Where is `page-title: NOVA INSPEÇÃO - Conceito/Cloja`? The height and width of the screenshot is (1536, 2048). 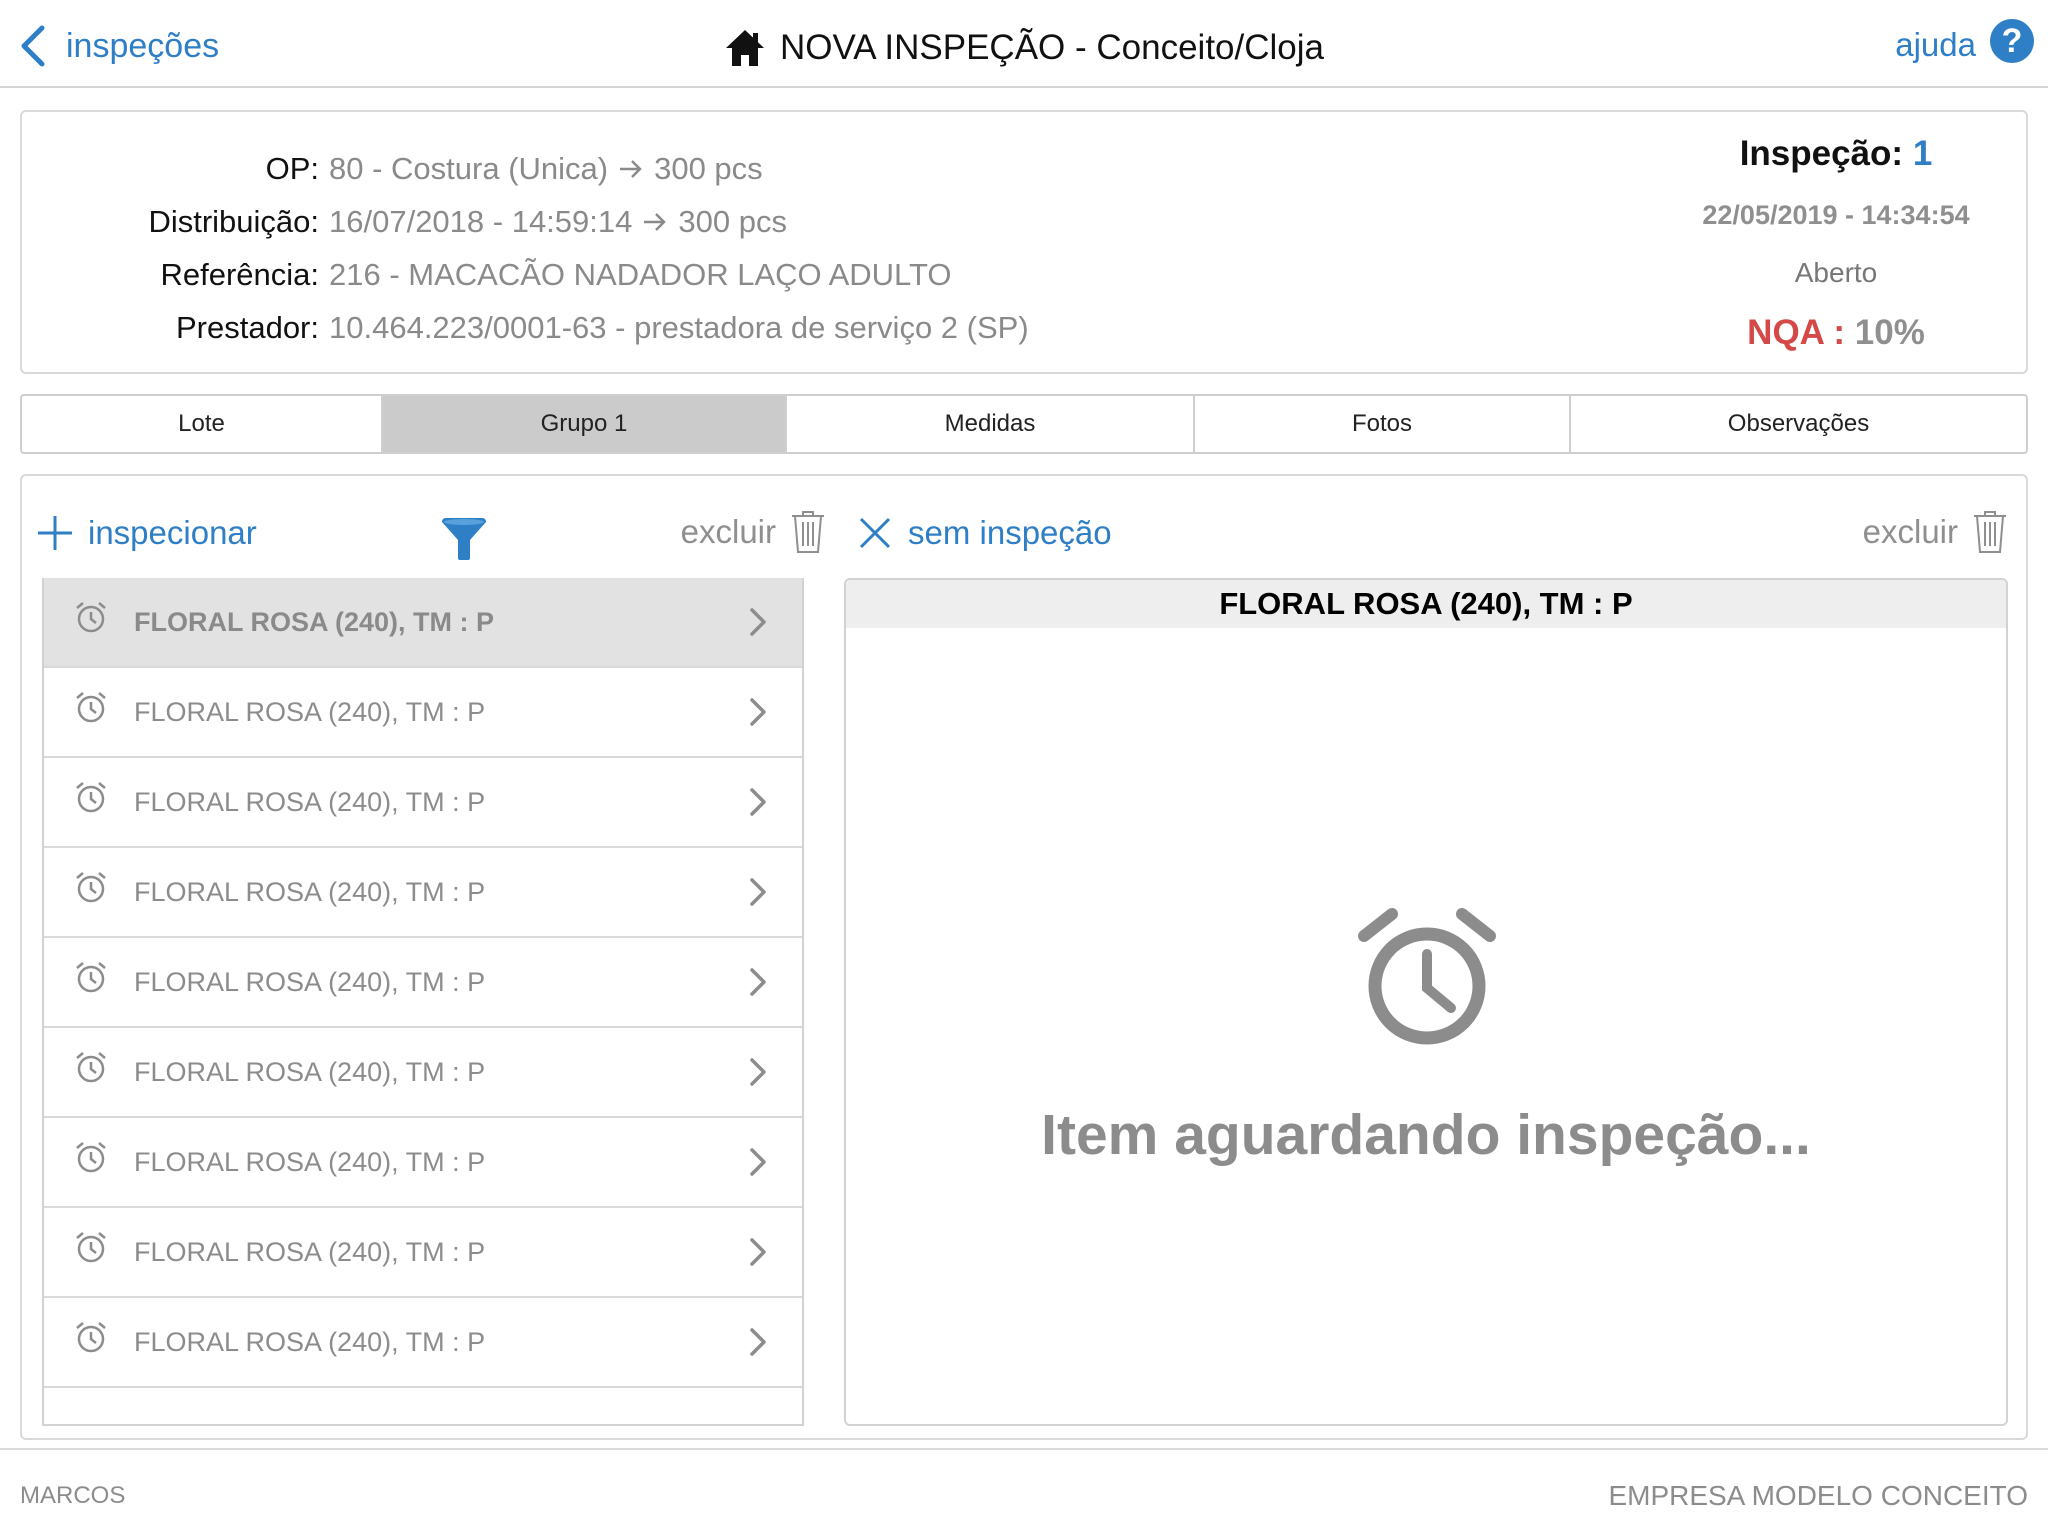
page-title: NOVA INSPEÇÃO - Conceito/Cloja is located at coordinates (1024, 48).